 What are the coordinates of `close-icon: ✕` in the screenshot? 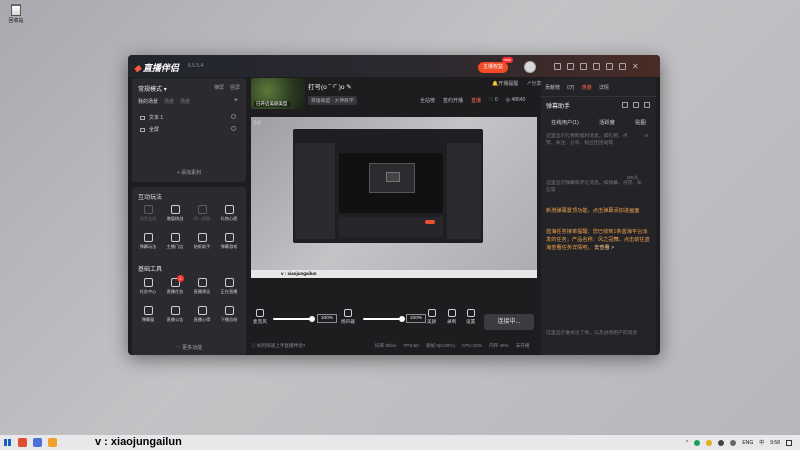 It's located at (635, 67).